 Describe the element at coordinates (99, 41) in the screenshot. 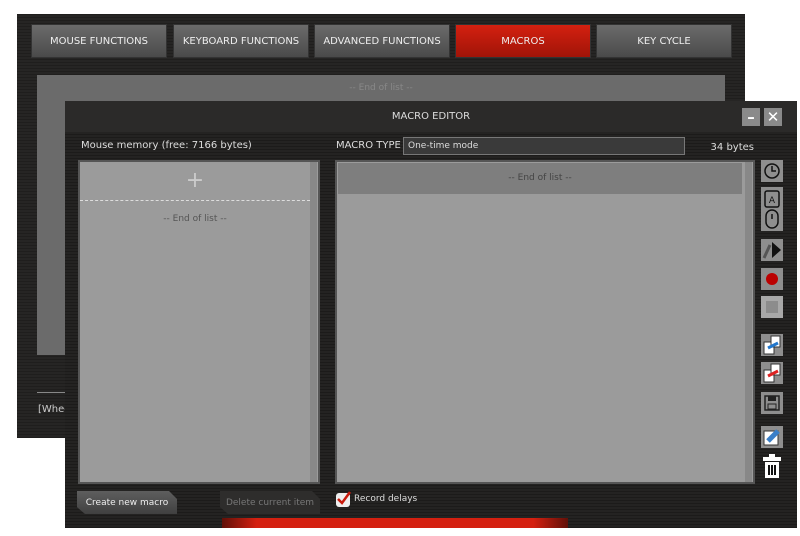

I see `tab-mouse-functions: MOUSE FUNCTIONS` at that location.